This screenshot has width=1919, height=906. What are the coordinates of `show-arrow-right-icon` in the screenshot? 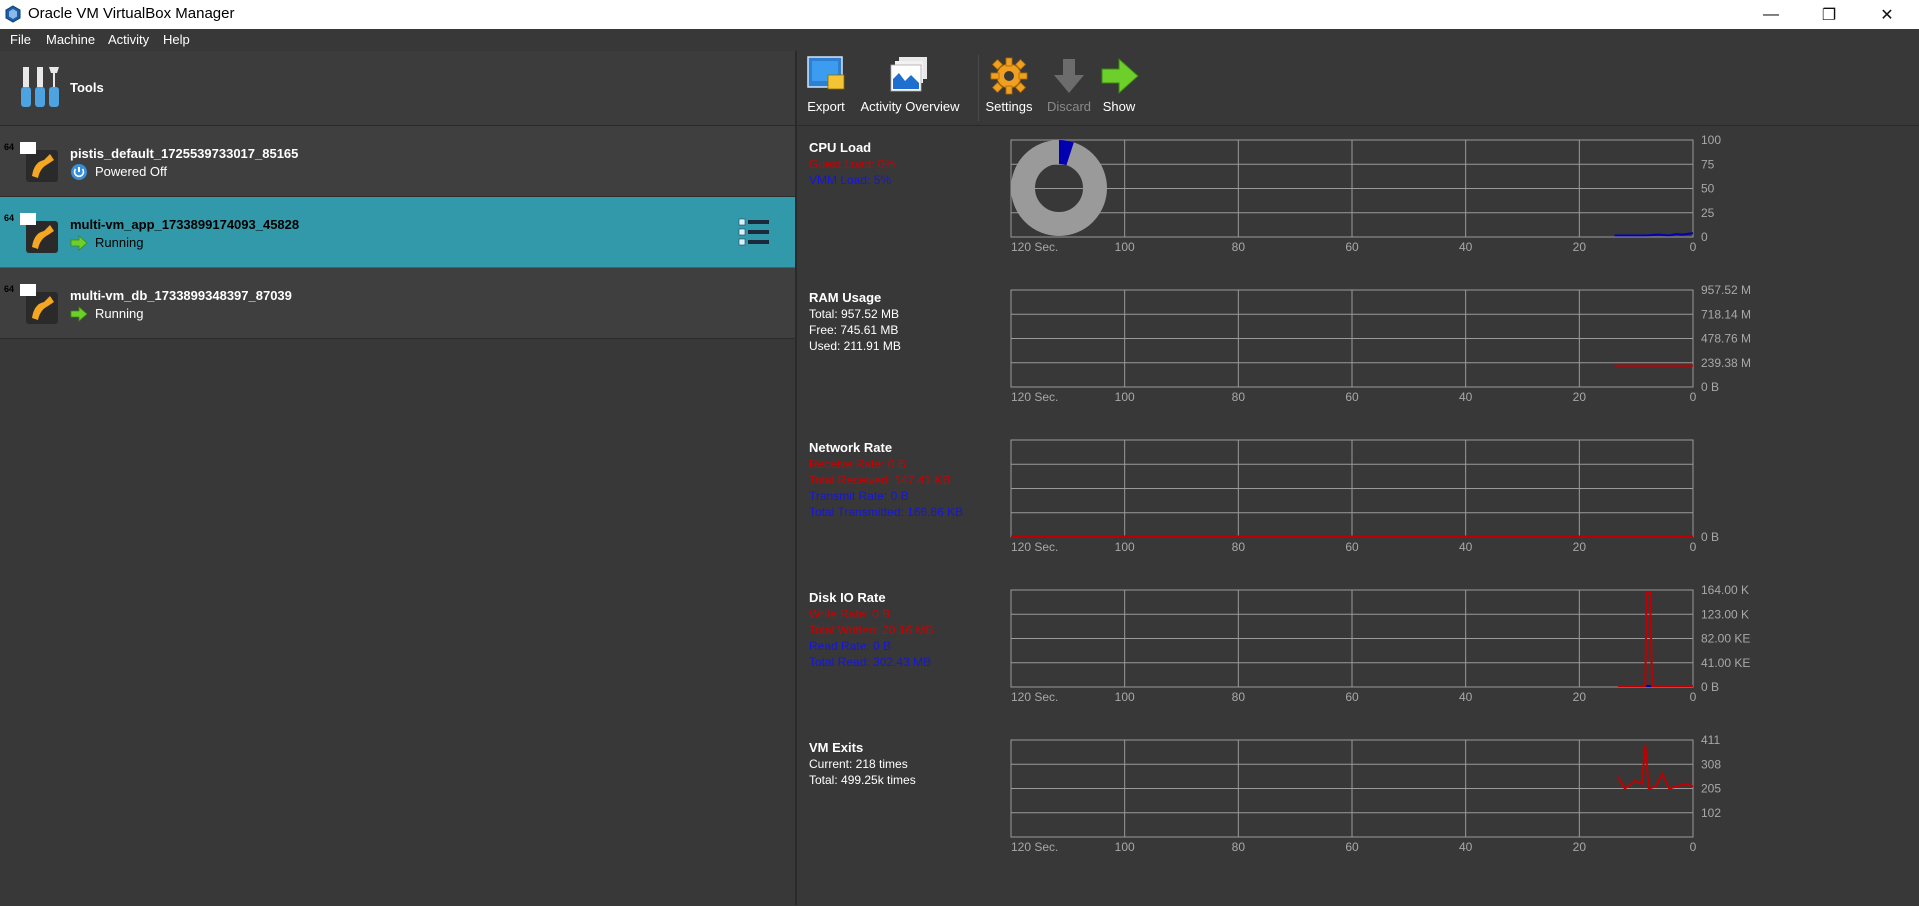 It's located at (1120, 76).